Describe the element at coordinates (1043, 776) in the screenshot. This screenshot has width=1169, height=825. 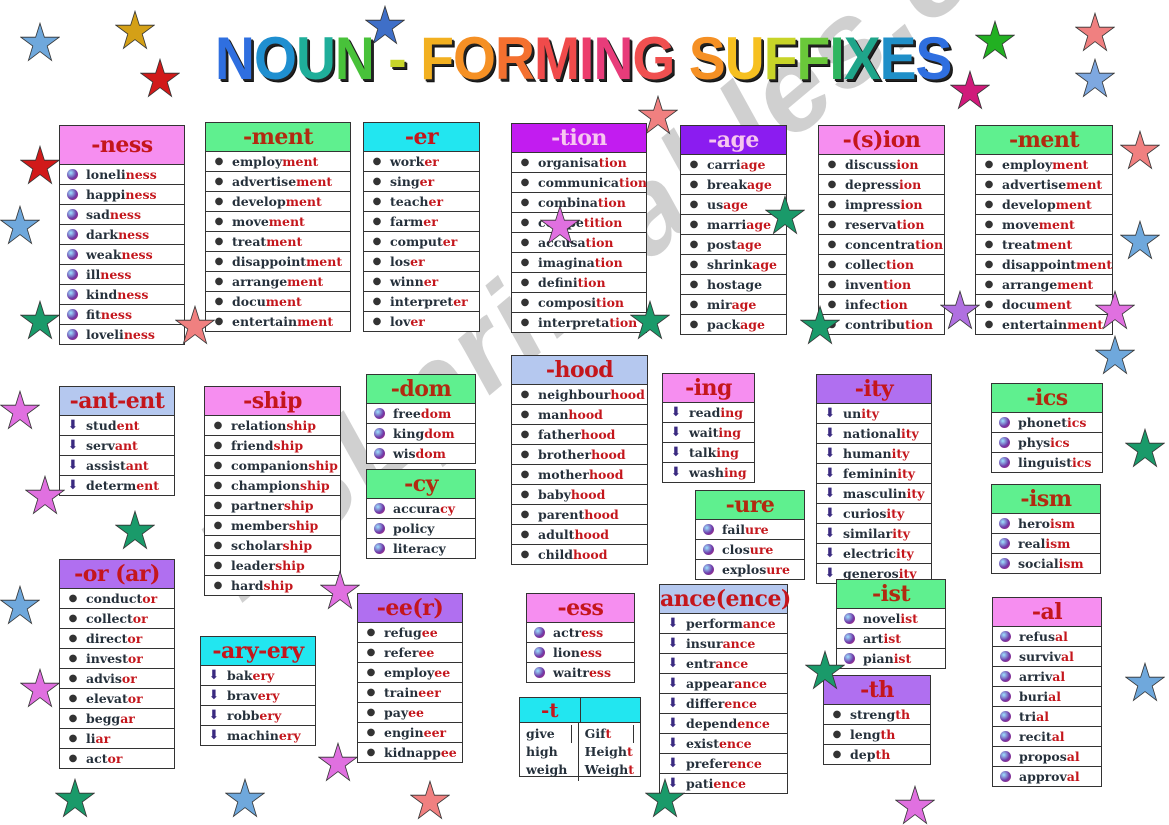
I see `word-stem: approv` at that location.